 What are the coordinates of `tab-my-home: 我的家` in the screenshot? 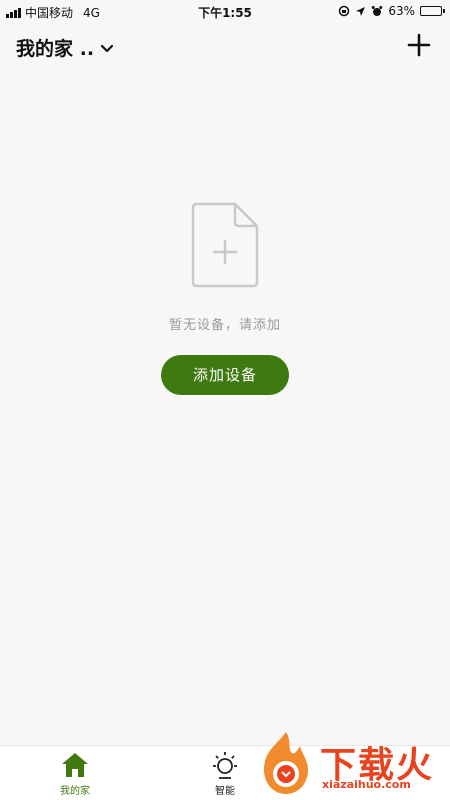 It's located at (75, 773).